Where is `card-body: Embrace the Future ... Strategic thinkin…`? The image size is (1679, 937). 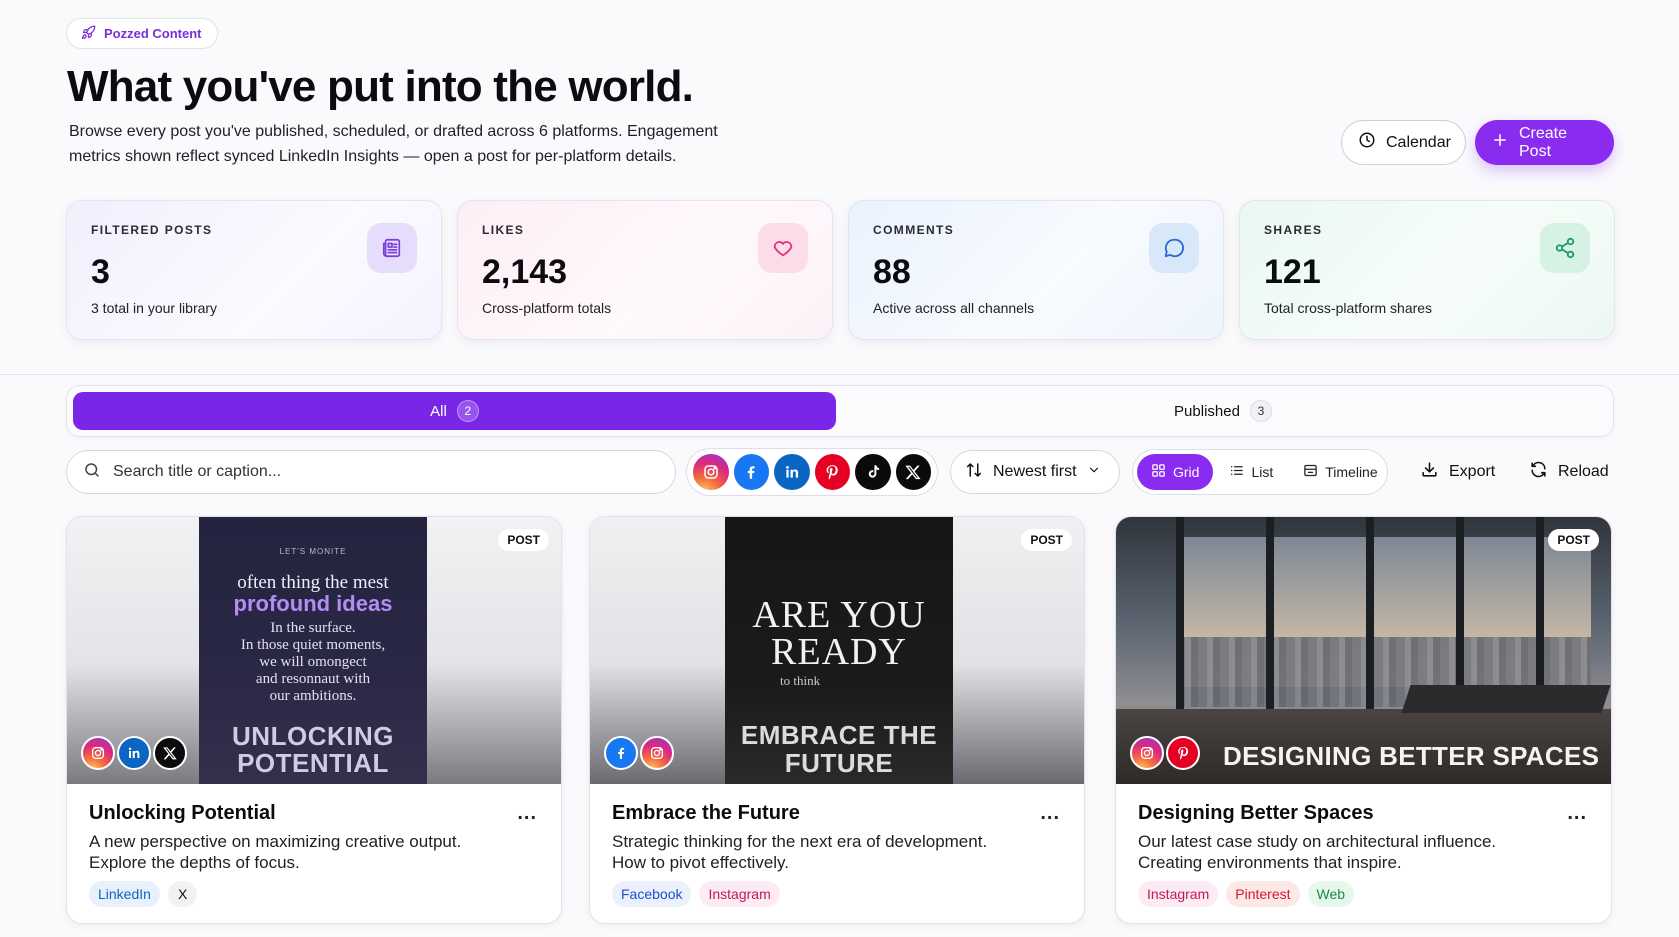 card-body: Embrace the Future ... Strategic thinkin… is located at coordinates (837, 853).